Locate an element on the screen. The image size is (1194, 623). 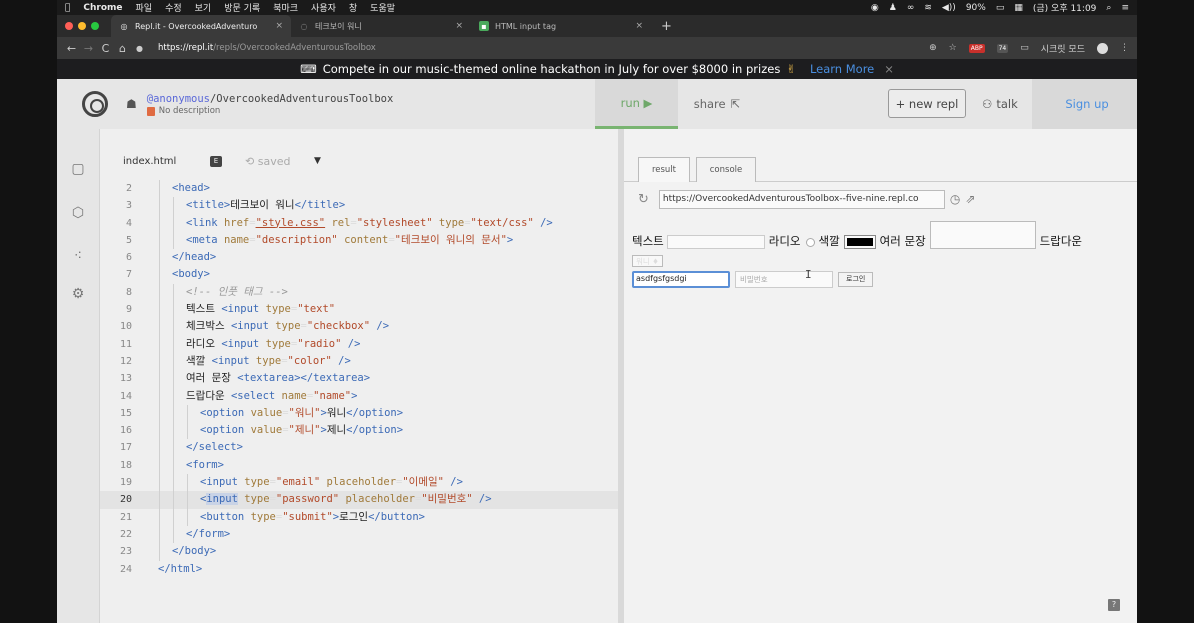
more-icon: ⋮ is located at coordinates (1124, 48).